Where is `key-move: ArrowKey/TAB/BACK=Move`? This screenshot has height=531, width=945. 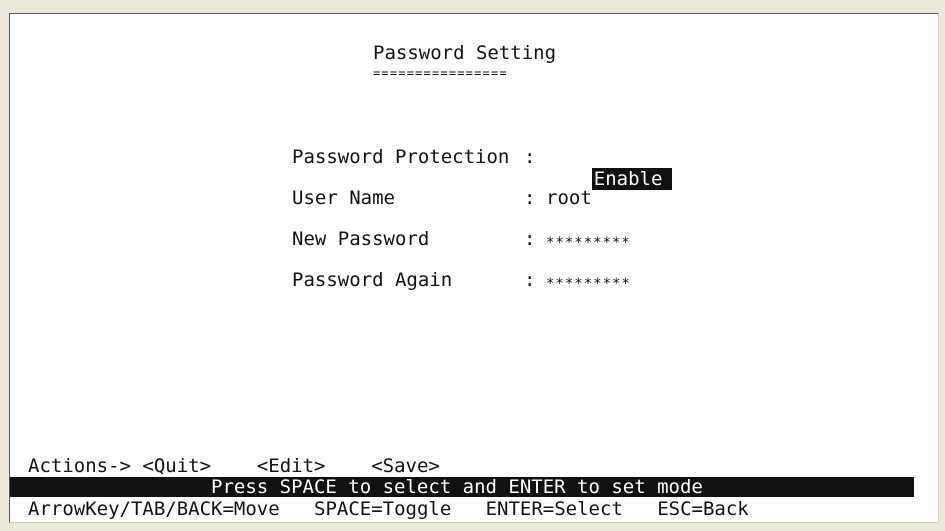 key-move: ArrowKey/TAB/BACK=Move is located at coordinates (154, 509).